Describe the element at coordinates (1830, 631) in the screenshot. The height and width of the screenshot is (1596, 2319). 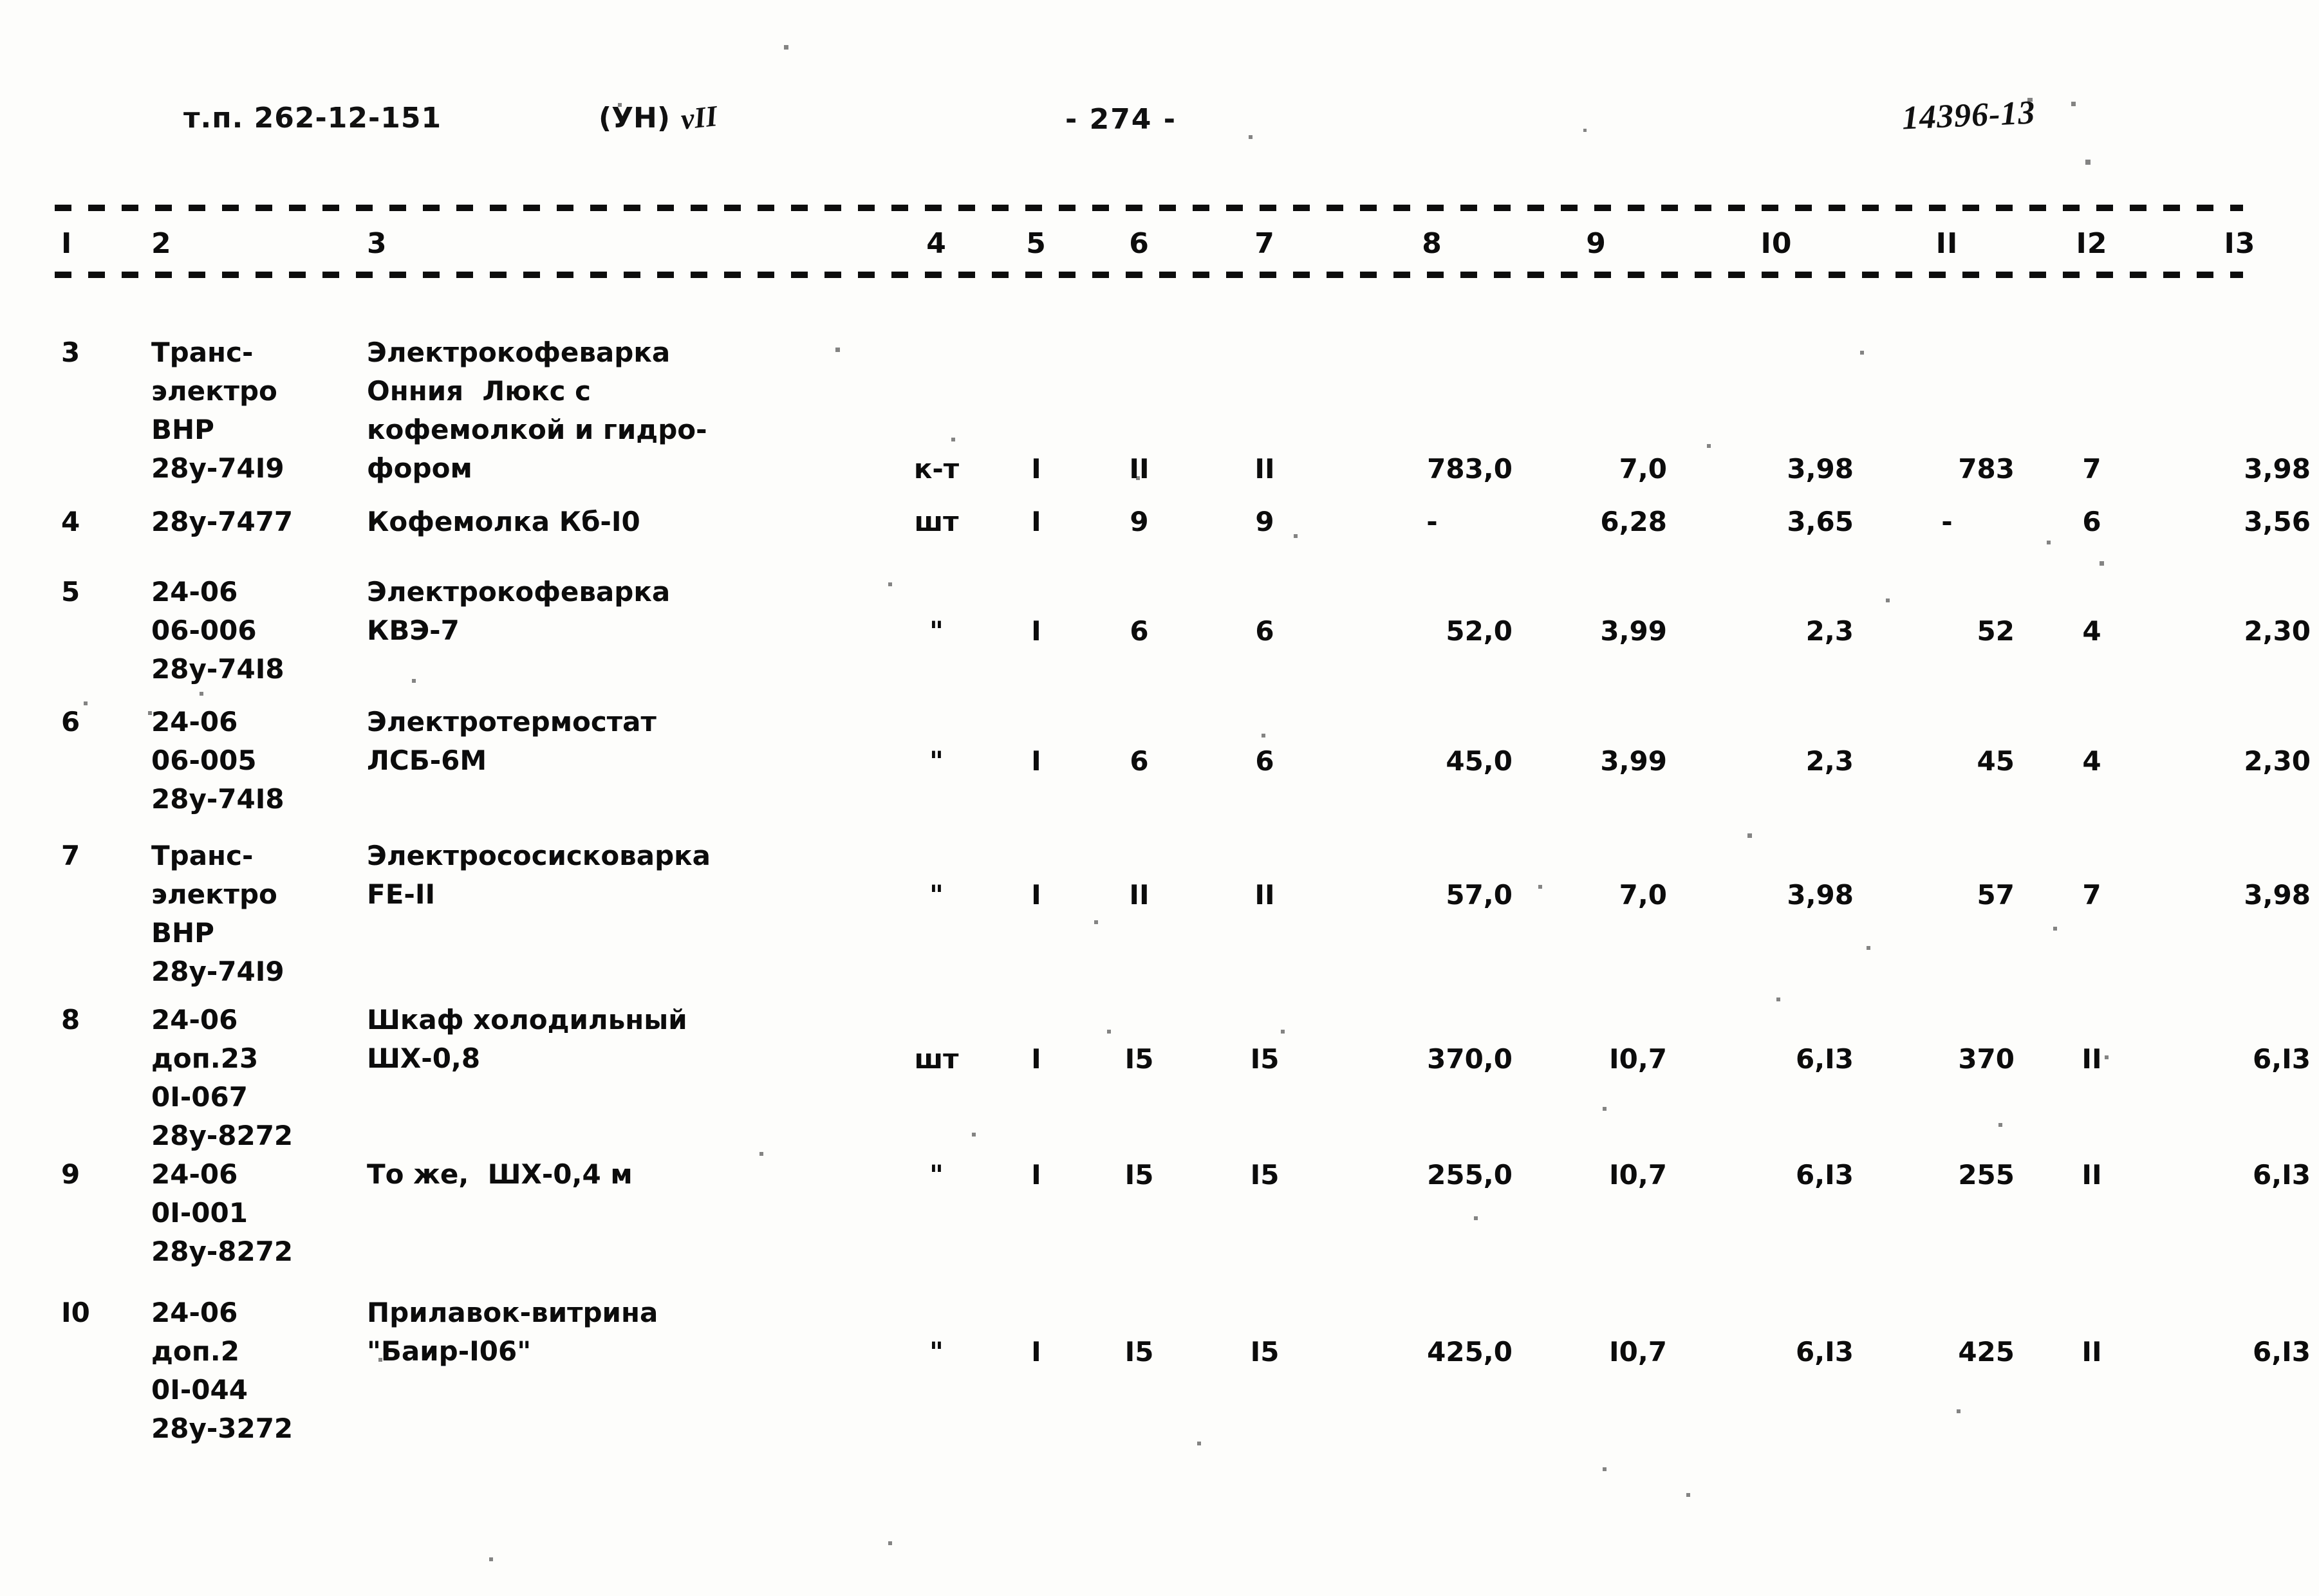
I see `row-col-10: 2,3` at that location.